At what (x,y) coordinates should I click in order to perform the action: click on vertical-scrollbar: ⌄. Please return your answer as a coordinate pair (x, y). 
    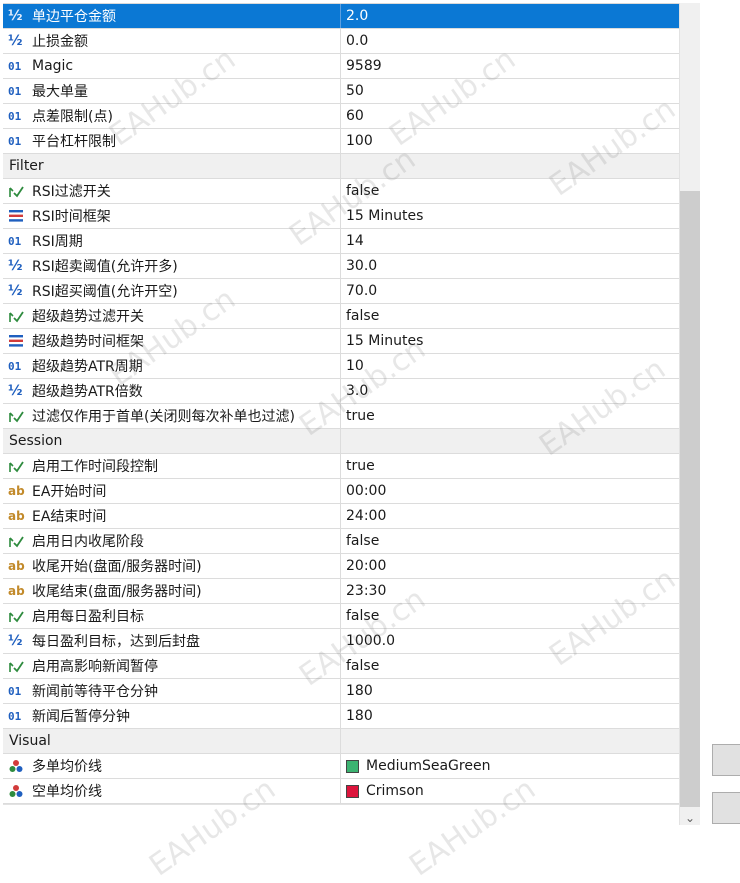
    Looking at the image, I should click on (689, 414).